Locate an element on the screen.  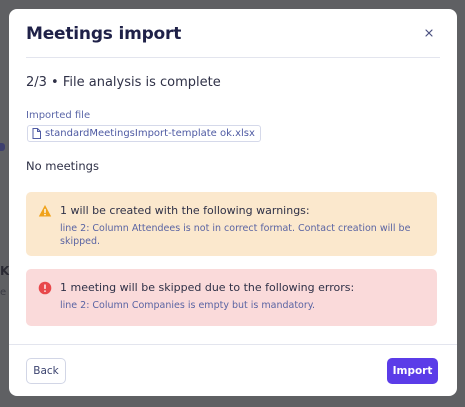
close-button is located at coordinates (429, 33).